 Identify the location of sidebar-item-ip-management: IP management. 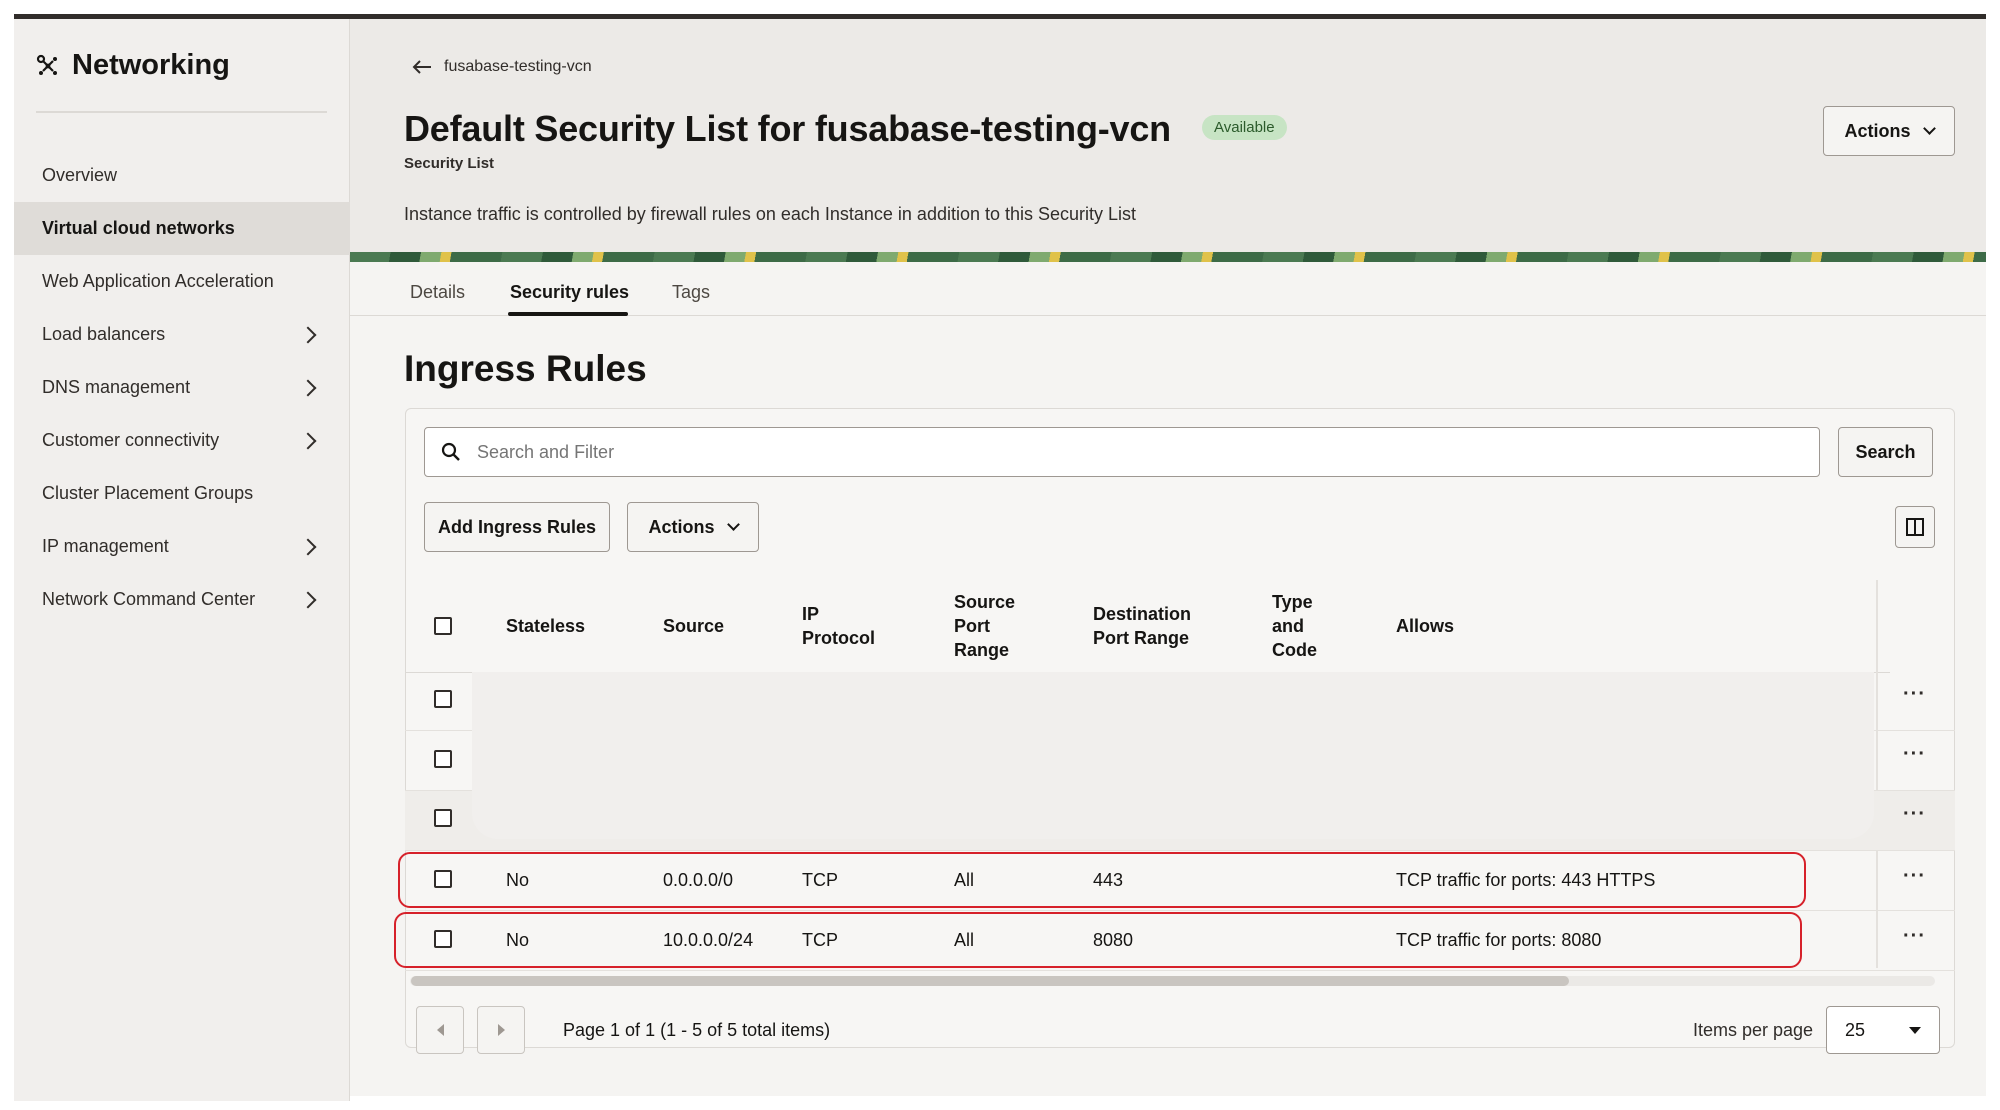
(182, 546).